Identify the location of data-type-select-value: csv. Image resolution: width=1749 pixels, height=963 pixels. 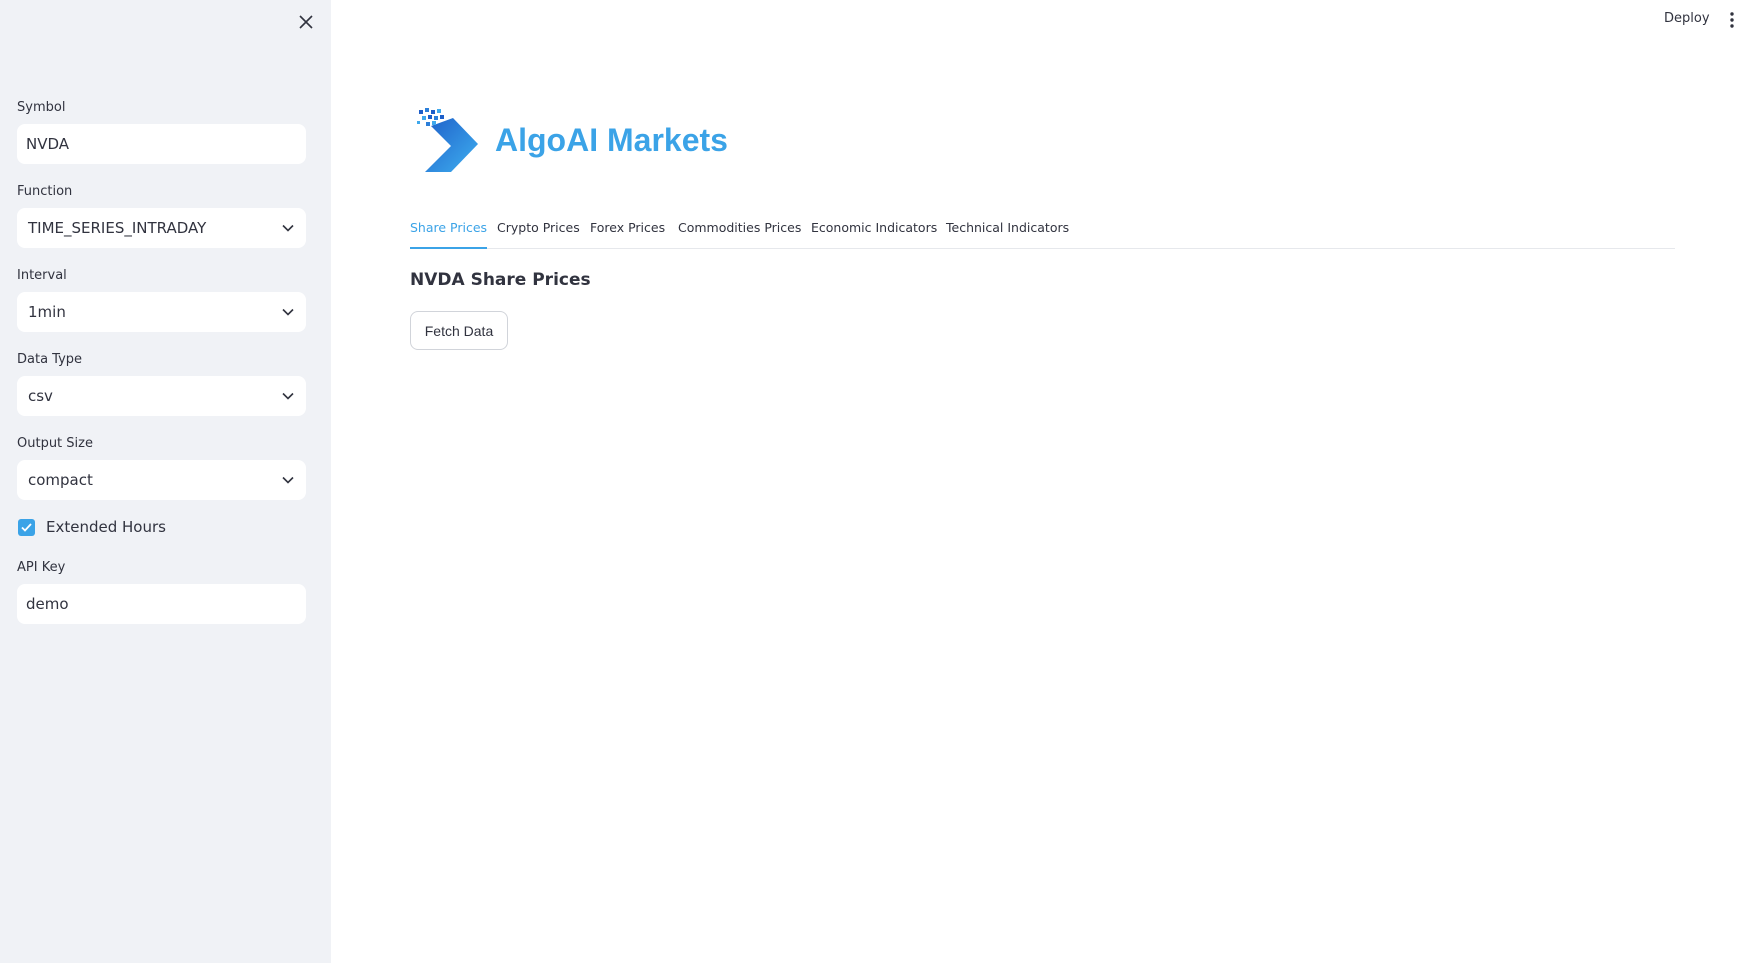
(40, 396).